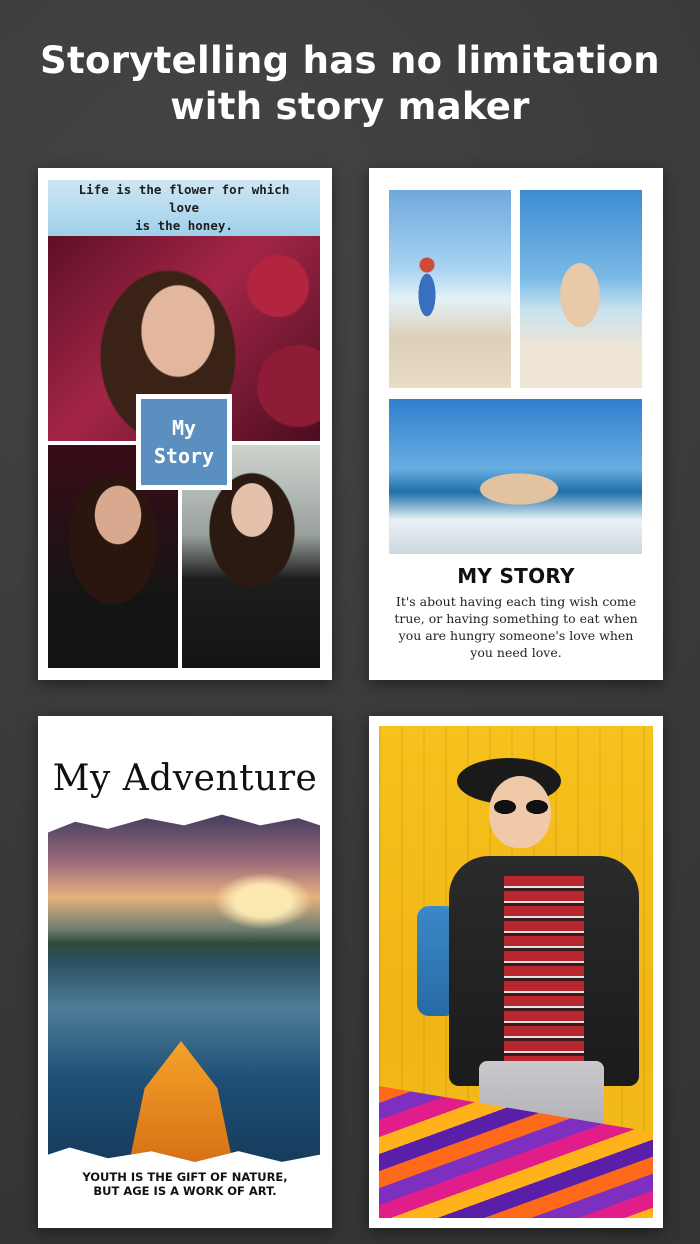 Image resolution: width=700 pixels, height=1244 pixels. What do you see at coordinates (184, 428) in the screenshot?
I see `badge-line-1: My` at bounding box center [184, 428].